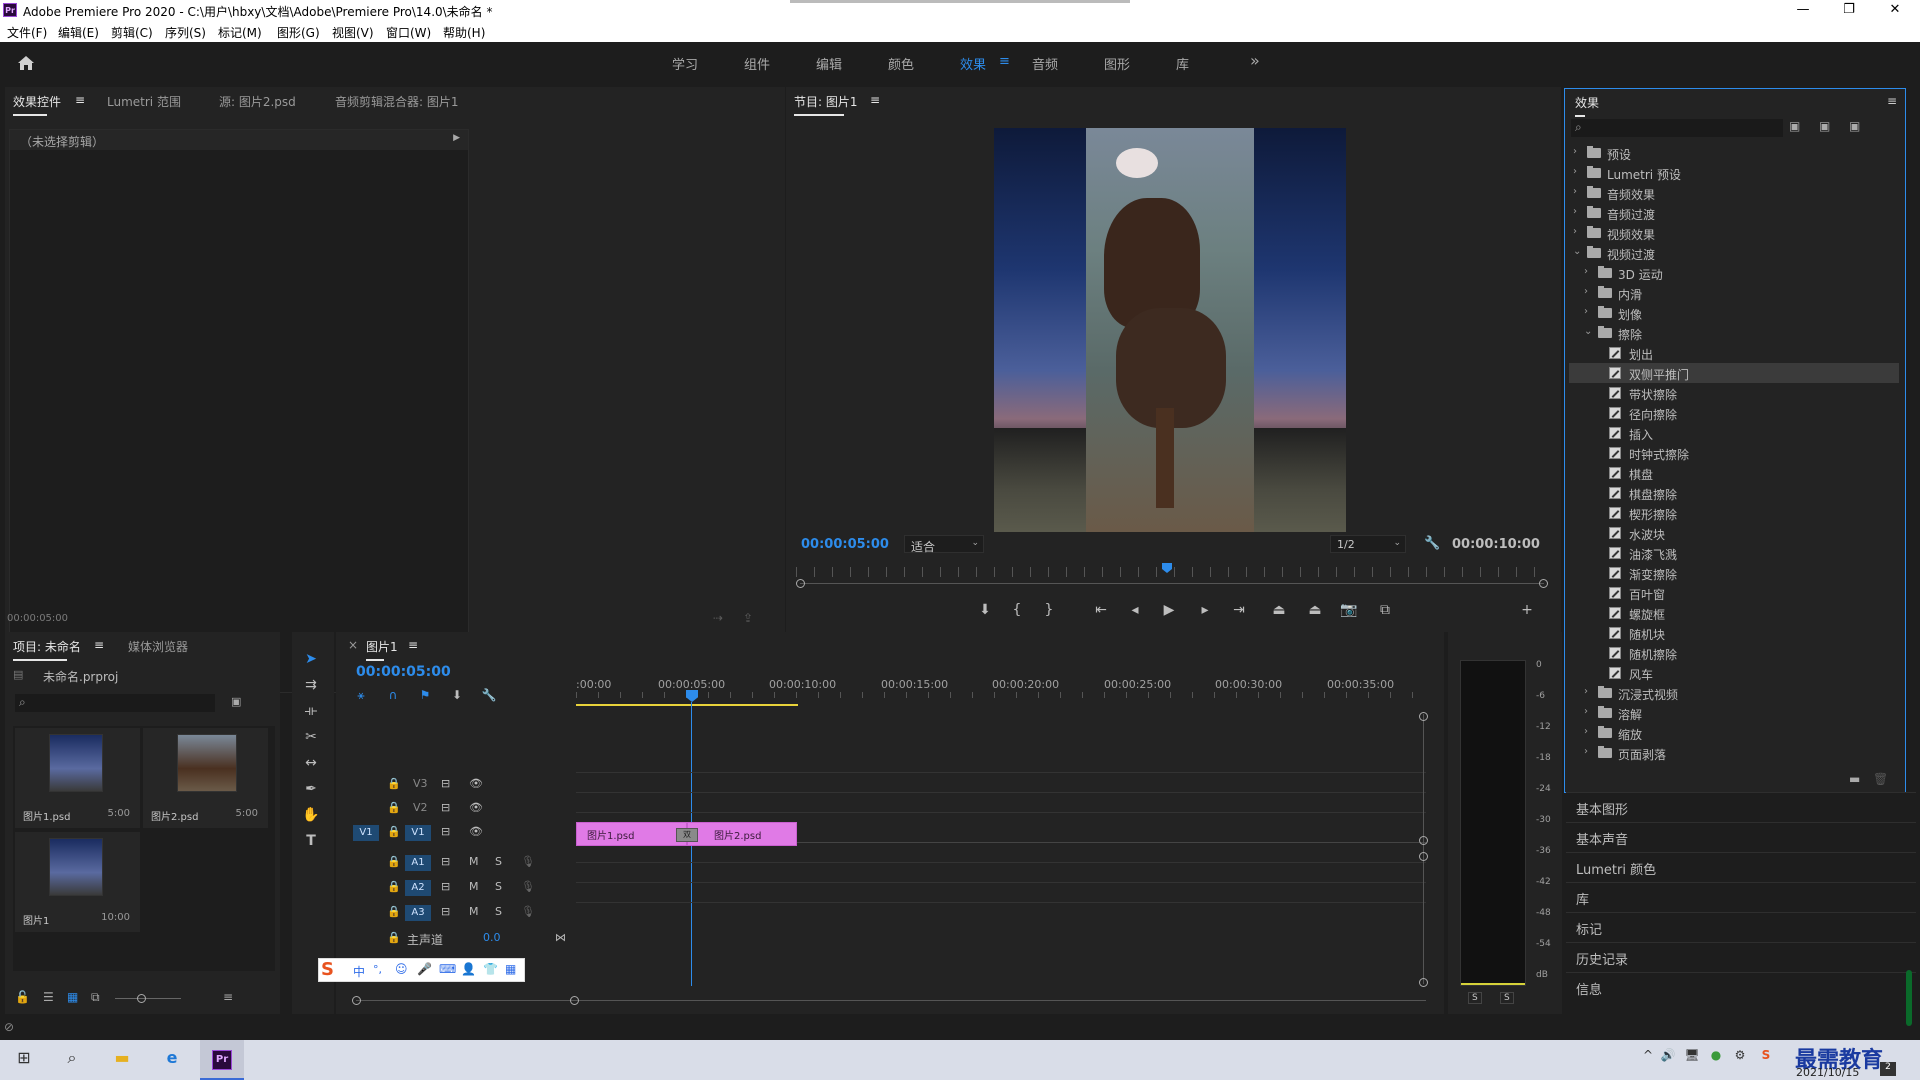 The width and height of the screenshot is (1920, 1080). Describe the element at coordinates (418, 833) in the screenshot. I see `track-target-v1: V1` at that location.